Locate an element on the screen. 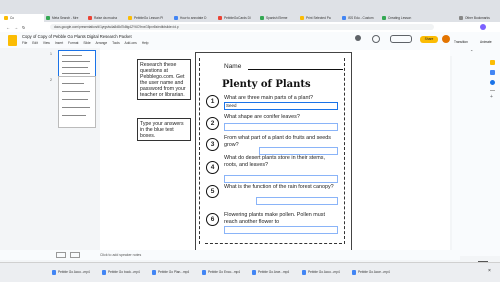 The width and height of the screenshot is (500, 282). speaker-notes-placeholder: Click to add speaker notes is located at coordinates (121, 255).